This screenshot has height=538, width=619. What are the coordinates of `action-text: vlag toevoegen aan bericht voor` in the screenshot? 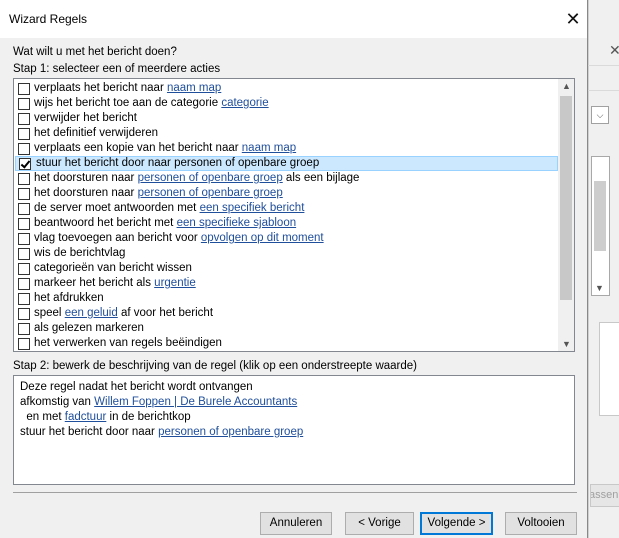 It's located at (117, 238).